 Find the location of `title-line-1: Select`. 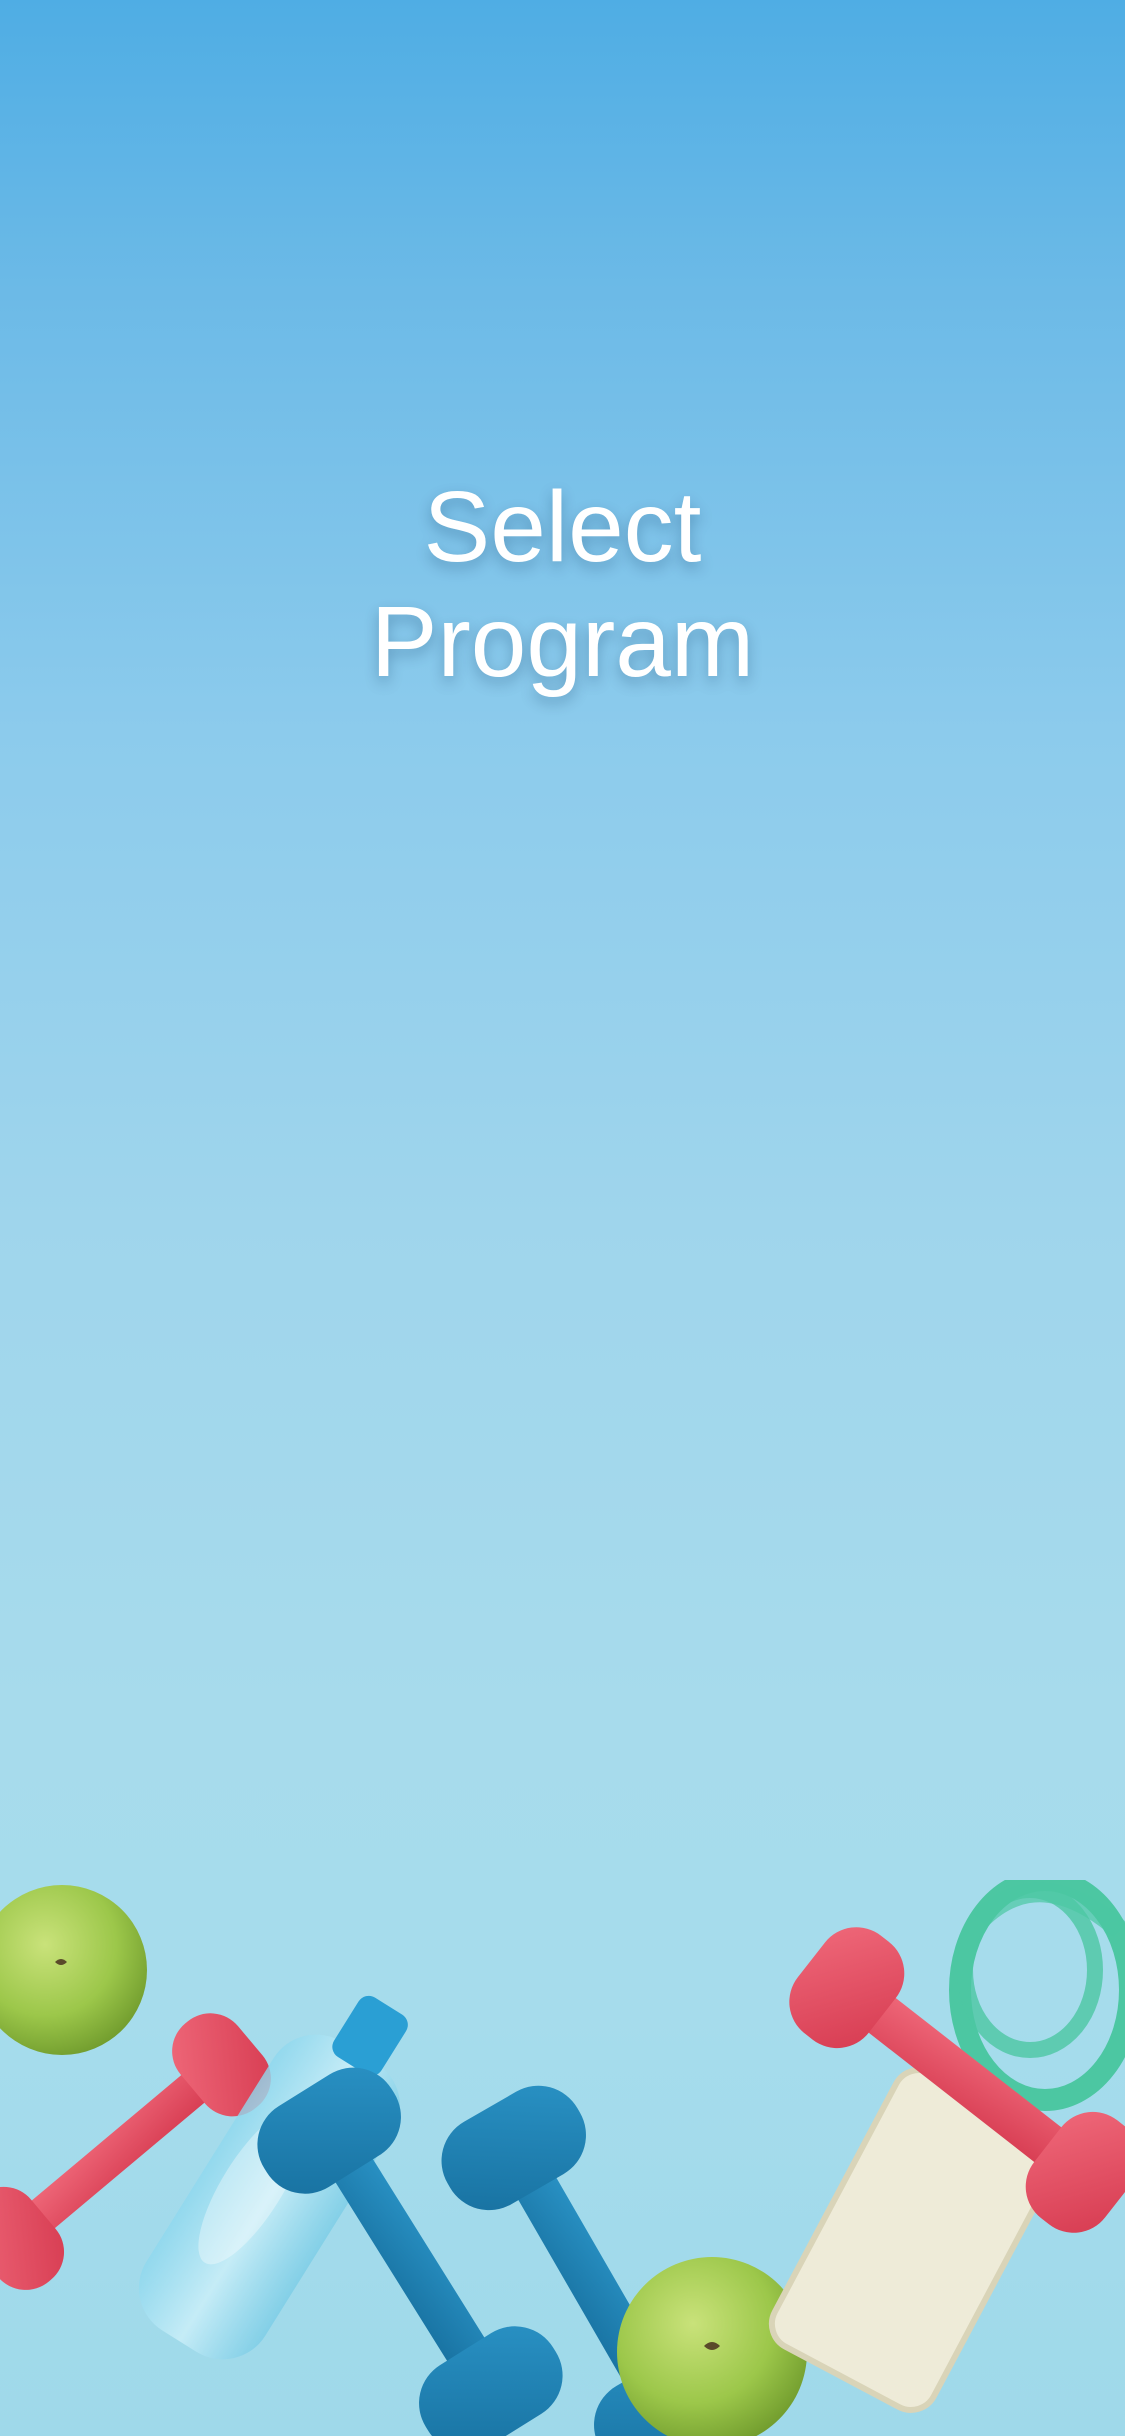

title-line-1: Select is located at coordinates (562, 527).